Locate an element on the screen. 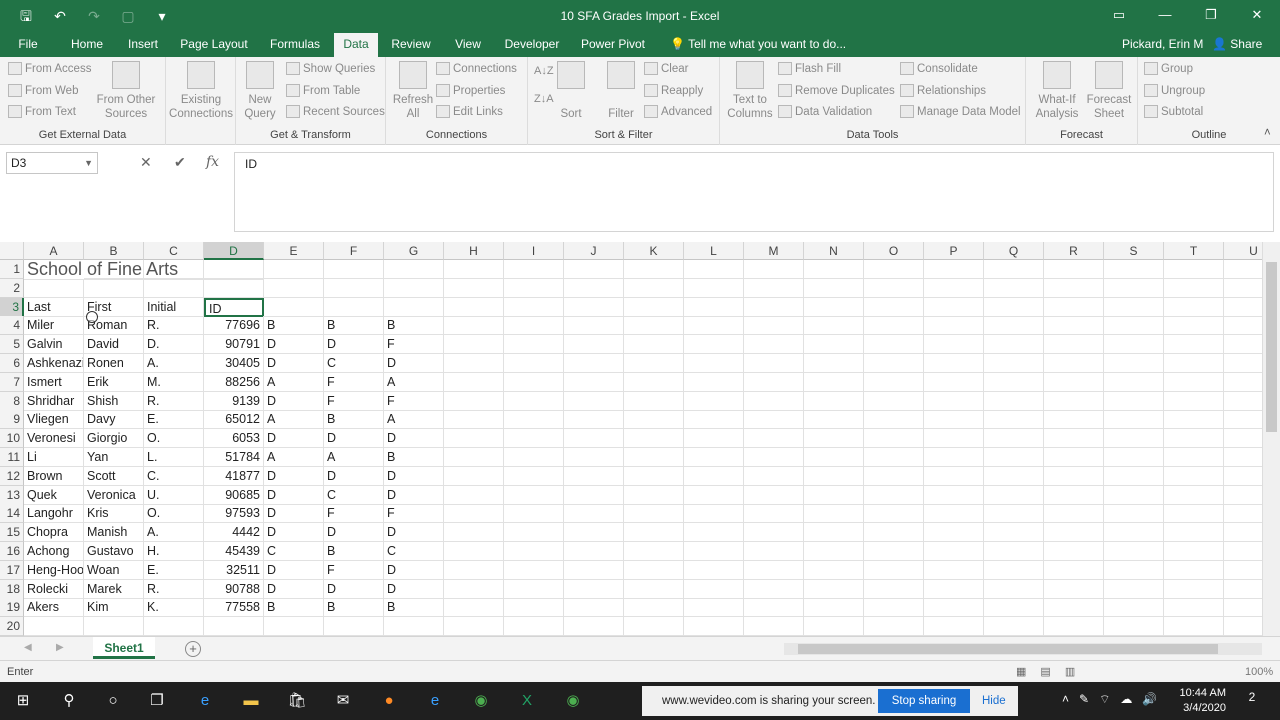 The height and width of the screenshot is (720, 1280). cancel-icon: ✕ is located at coordinates (146, 162).